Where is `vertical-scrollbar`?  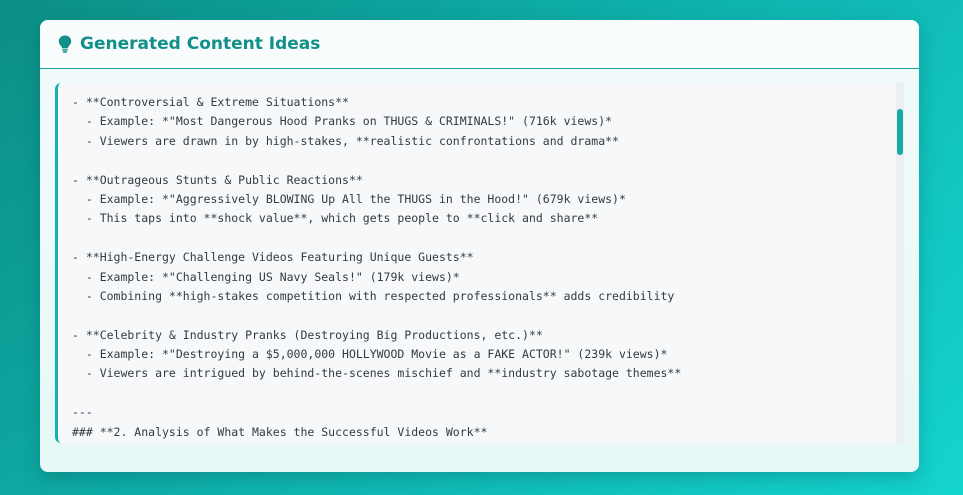 vertical-scrollbar is located at coordinates (900, 263).